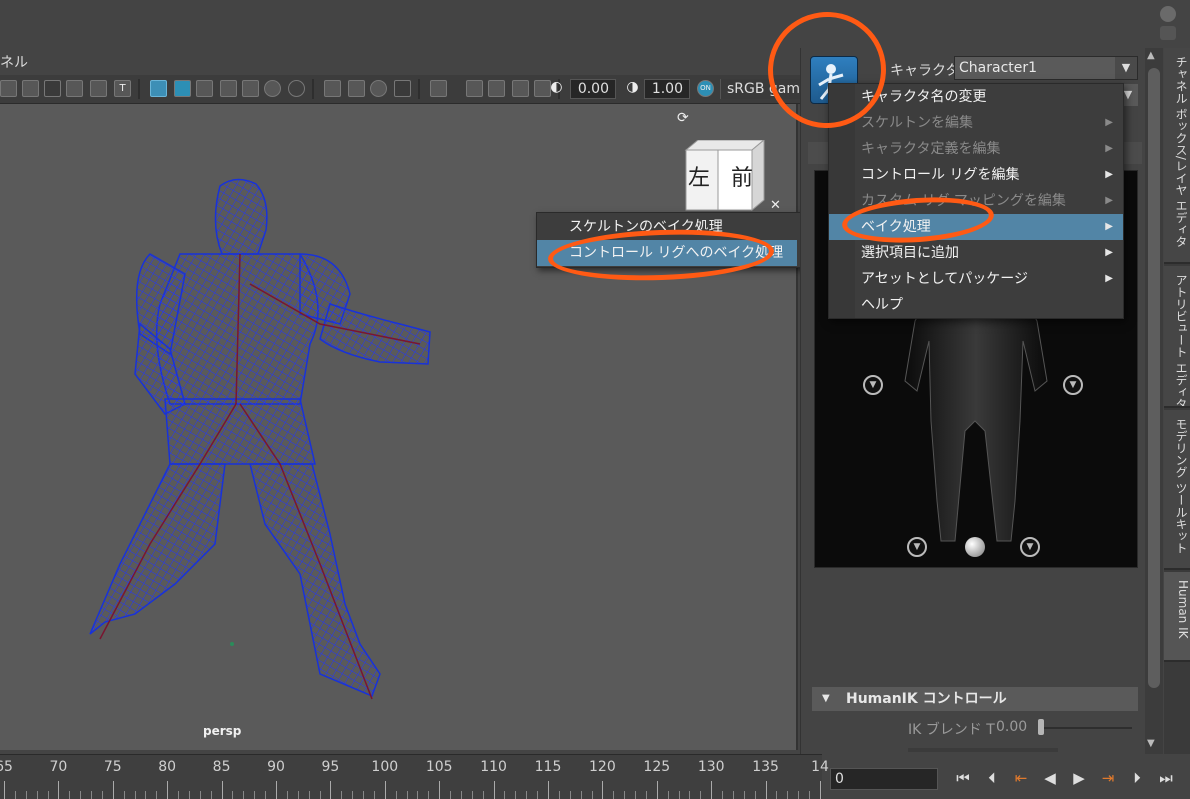 The image size is (1190, 799). I want to click on timeline-tick-label: 115, so click(548, 767).